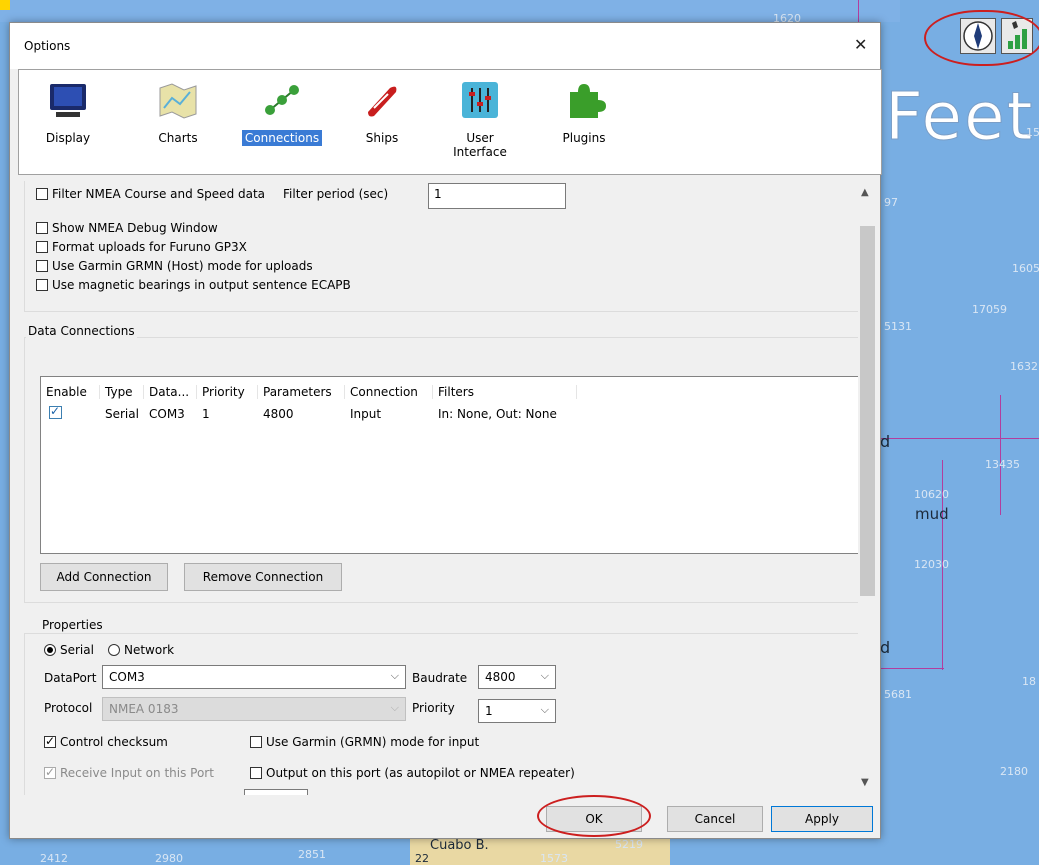 This screenshot has height=865, width=1039. I want to click on tab-ships: Ships, so click(382, 112).